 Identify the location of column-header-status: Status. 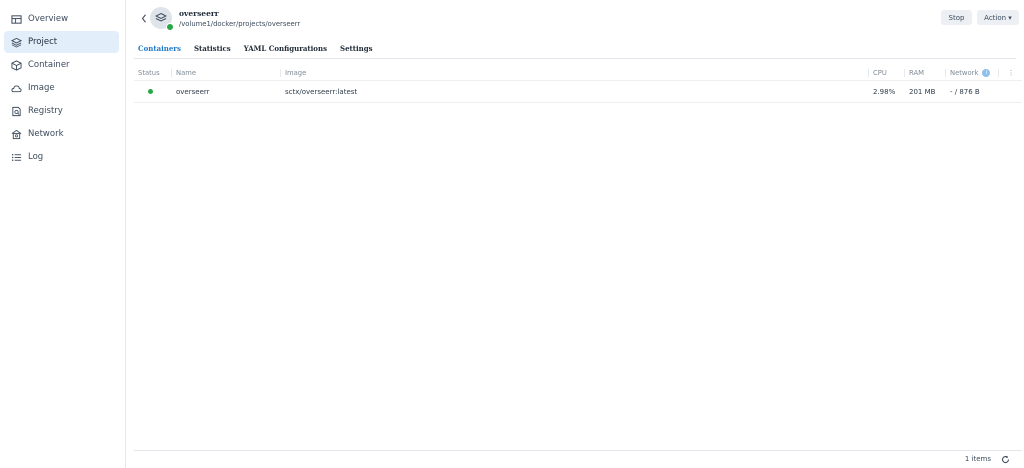
(153, 73).